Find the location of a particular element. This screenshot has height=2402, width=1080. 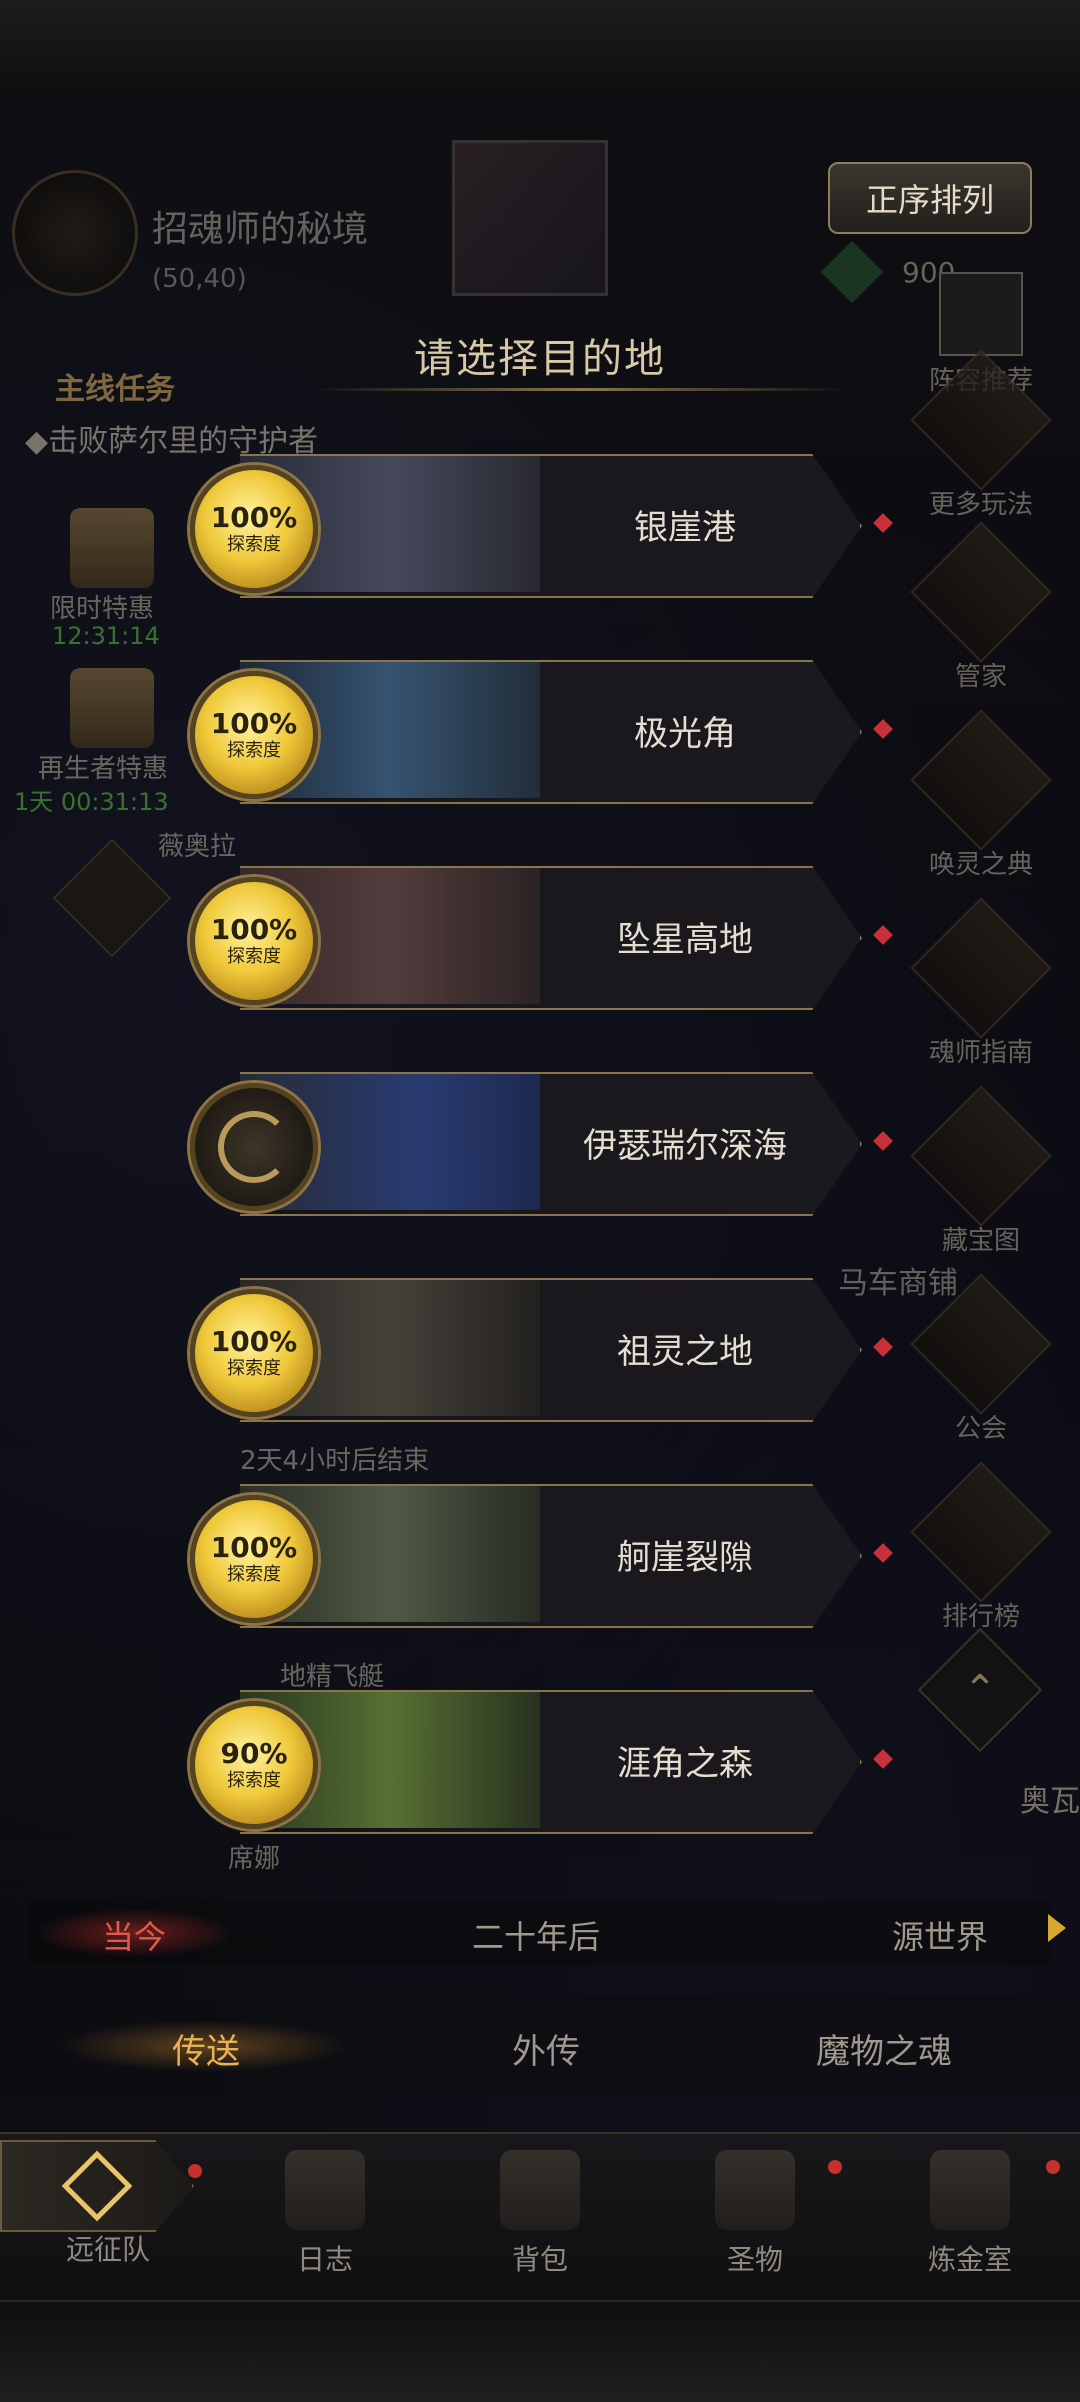

expedition-button is located at coordinates (97, 2186).